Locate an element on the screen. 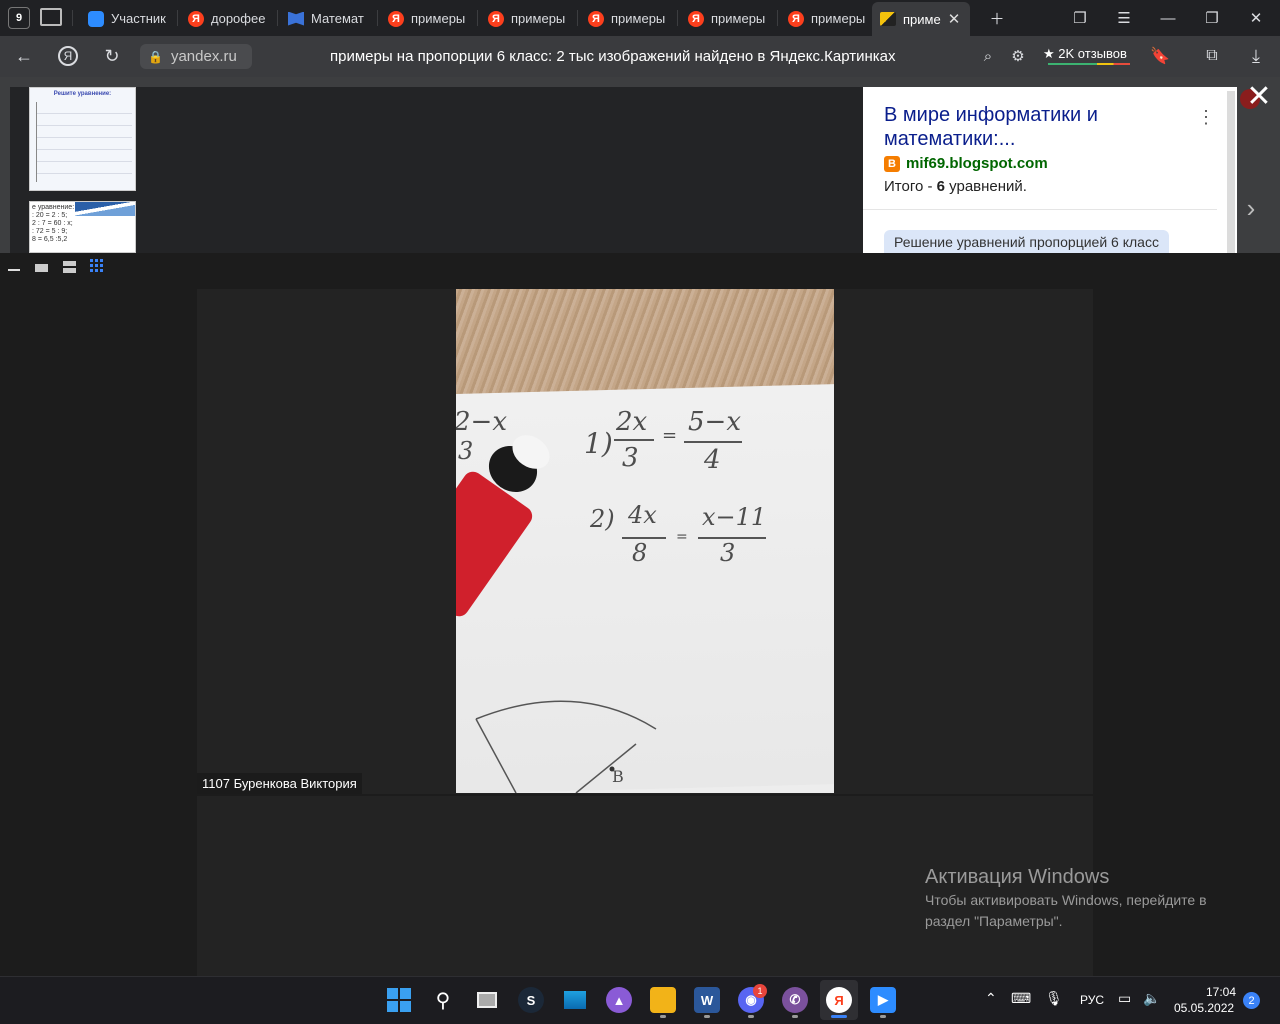  new-tab-folder-icon is located at coordinates (51, 17).